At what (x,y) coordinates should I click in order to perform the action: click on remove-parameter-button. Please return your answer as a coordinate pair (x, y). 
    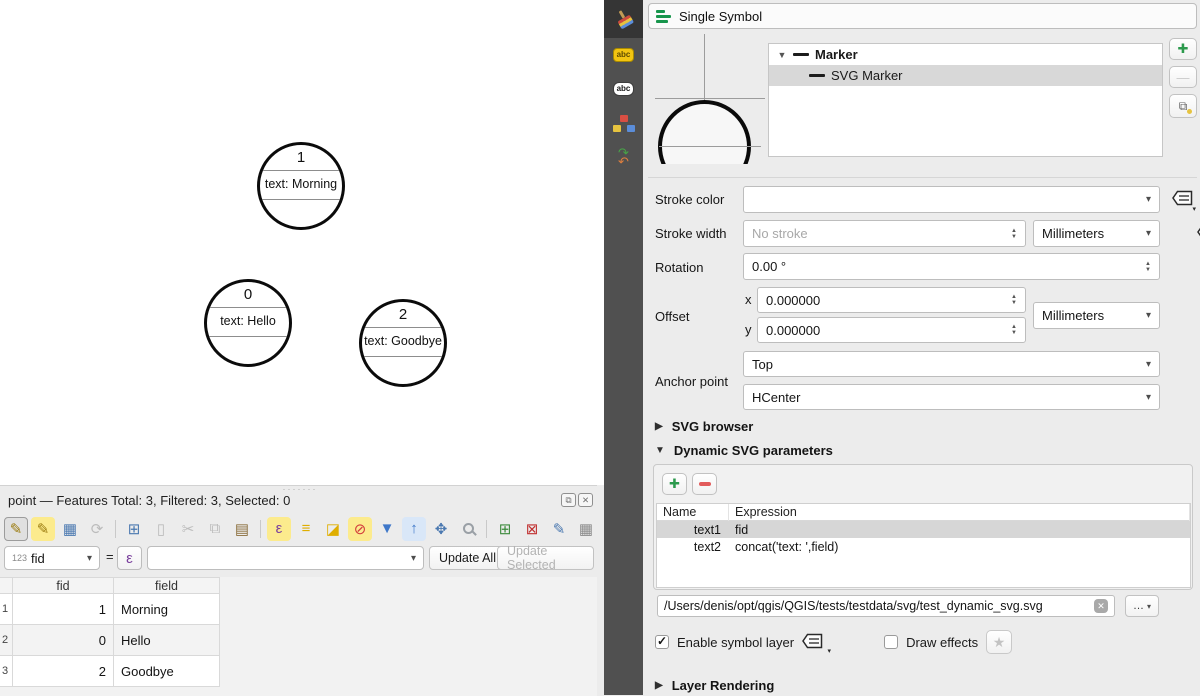
    Looking at the image, I should click on (704, 484).